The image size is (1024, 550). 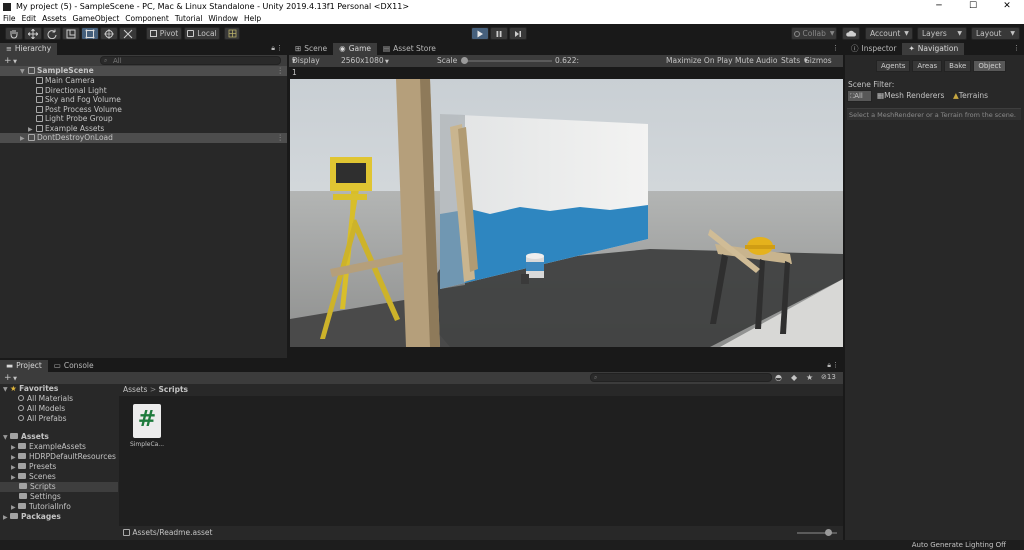 What do you see at coordinates (33, 33) in the screenshot?
I see `move-tool-button` at bounding box center [33, 33].